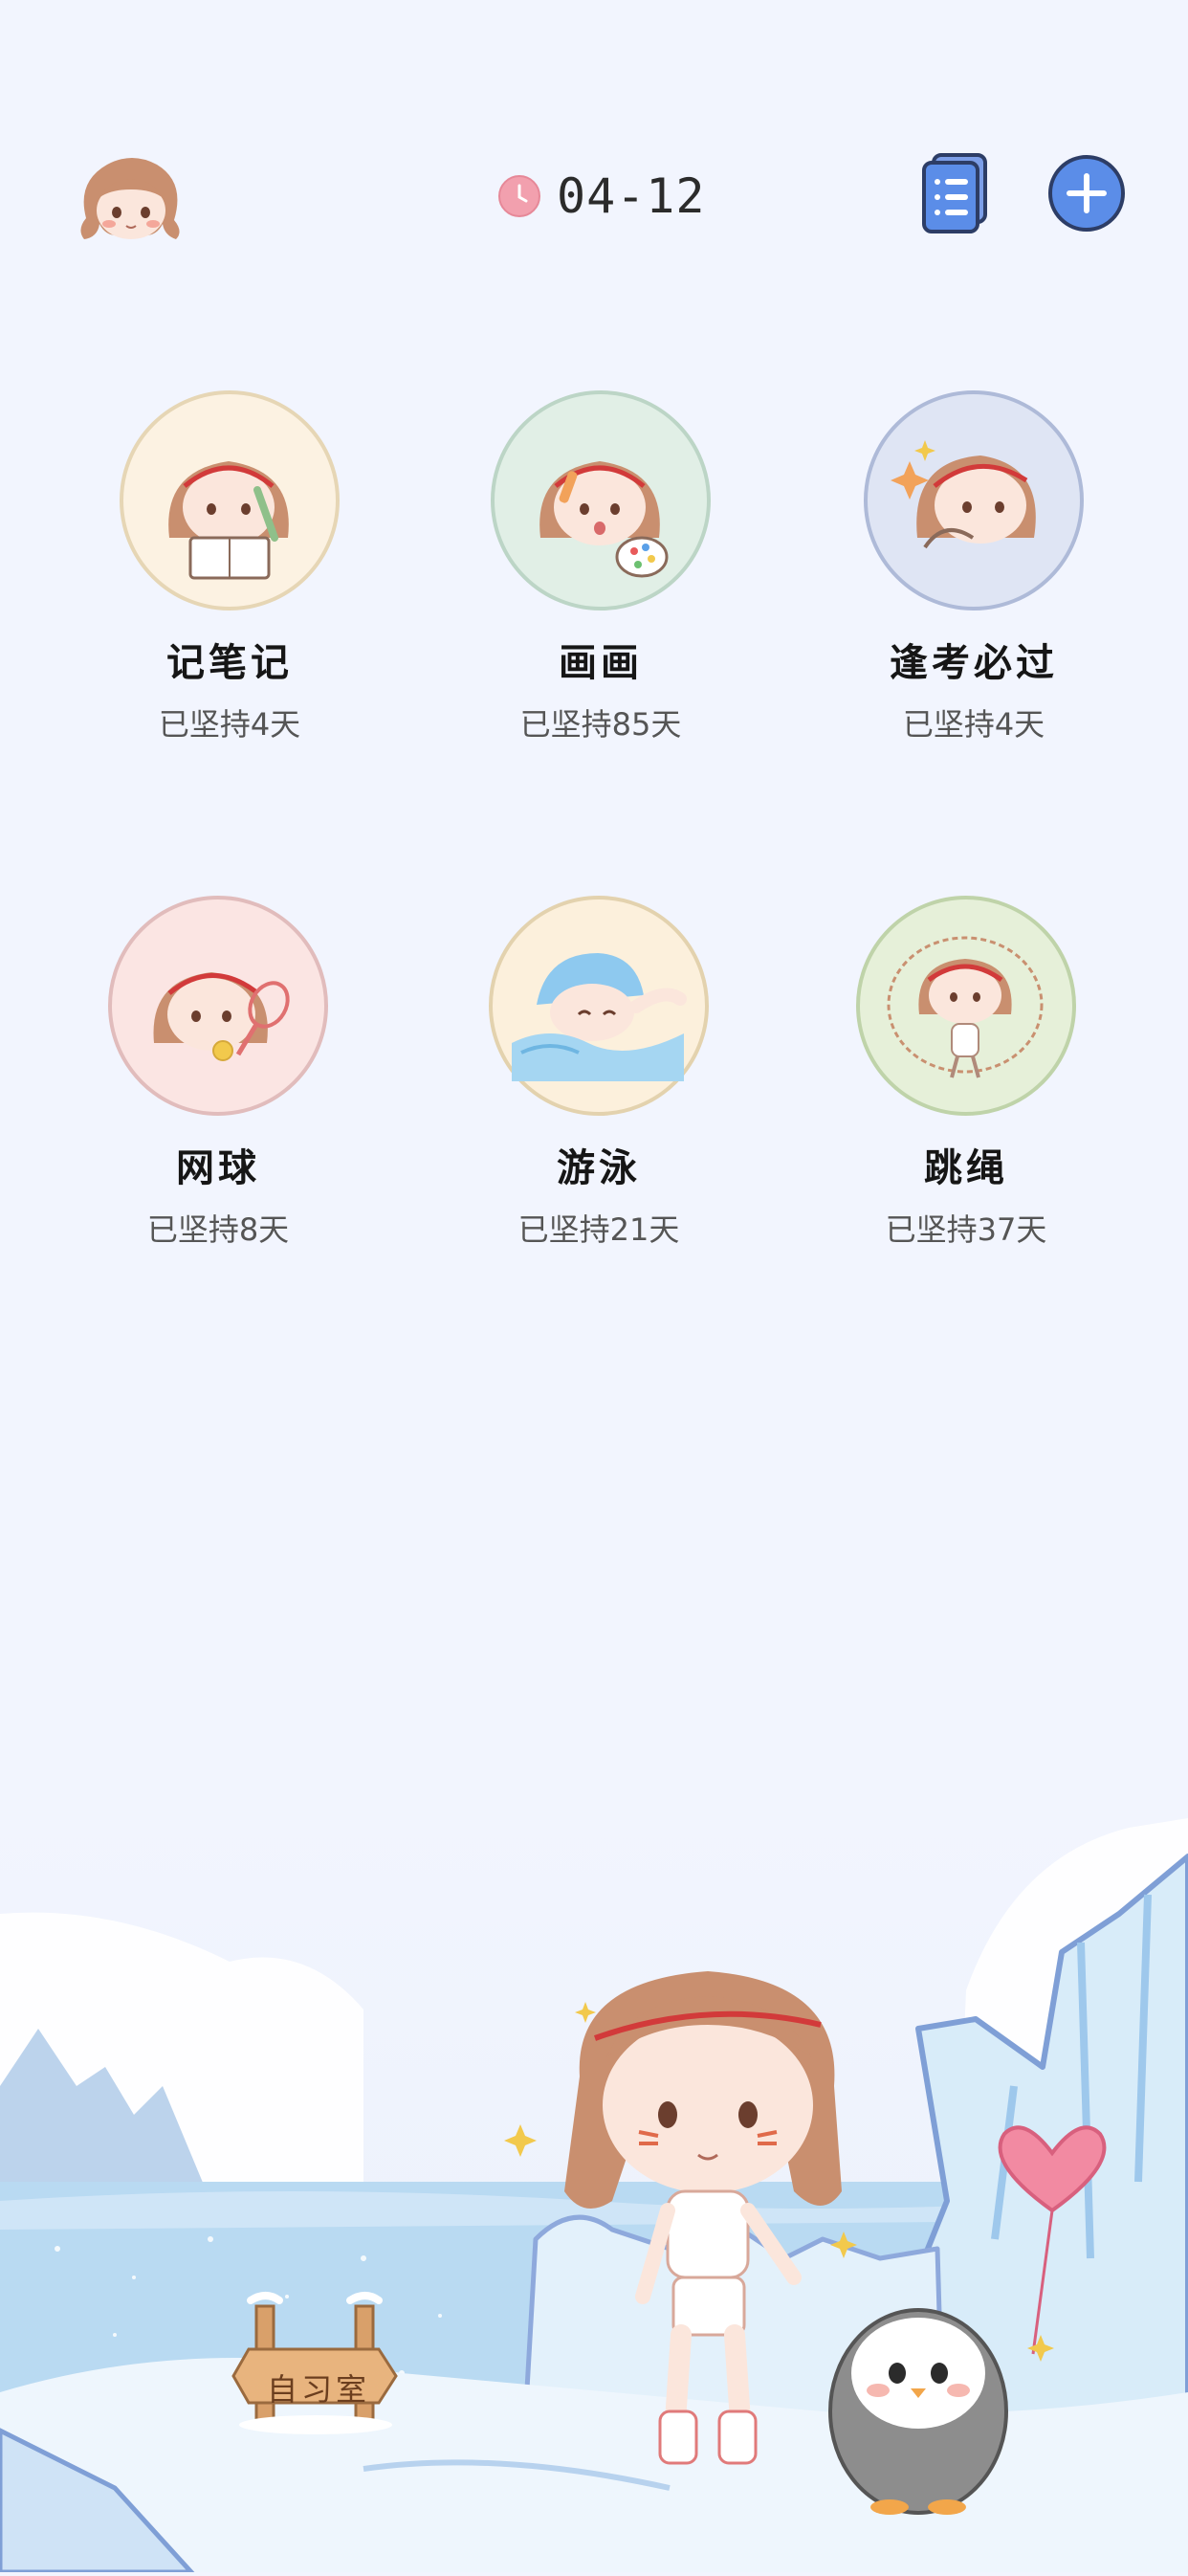 Image resolution: width=1188 pixels, height=2576 pixels. Describe the element at coordinates (600, 724) in the screenshot. I see `habit-streak: 已坚持85天` at that location.